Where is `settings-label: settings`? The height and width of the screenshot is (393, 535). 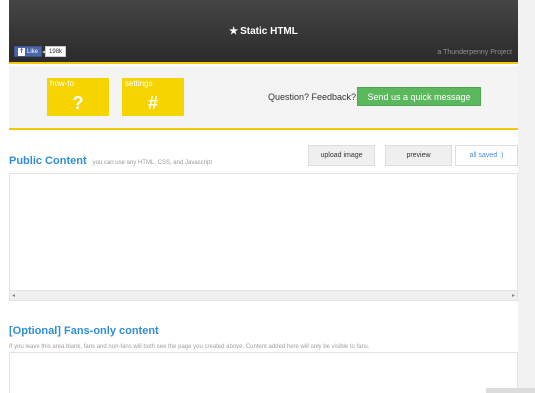 settings-label: settings is located at coordinates (139, 83).